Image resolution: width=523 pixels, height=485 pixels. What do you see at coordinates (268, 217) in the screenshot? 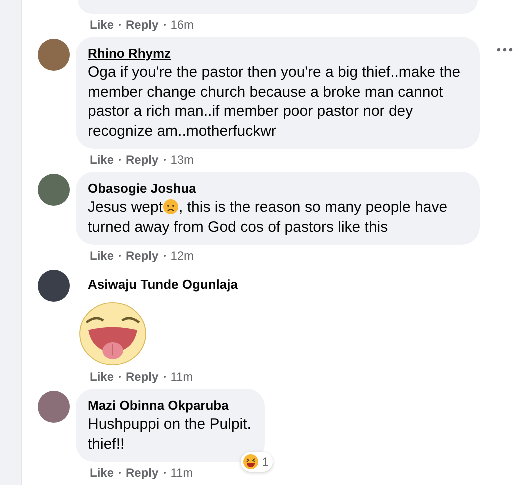
I see `comment-text: Jesus wept , this is the reason so many people have turned away from God cos of pastors like this` at bounding box center [268, 217].